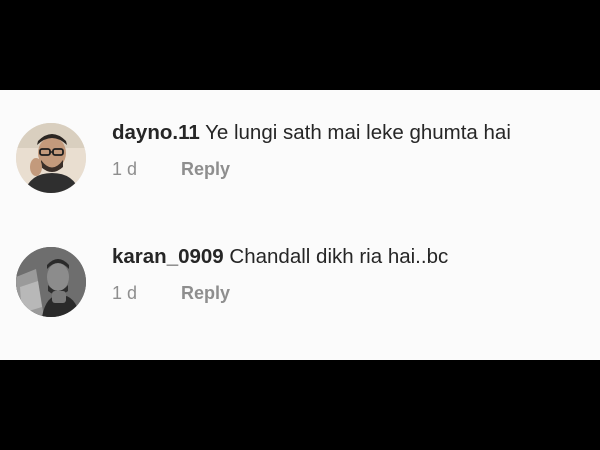 The width and height of the screenshot is (600, 450). I want to click on comment-line: karan_0909 Chandall dikh ria hai..bc, so click(280, 257).